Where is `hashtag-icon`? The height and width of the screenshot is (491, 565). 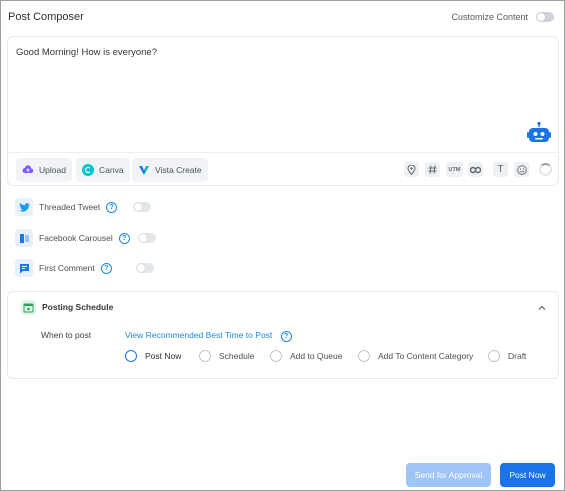 hashtag-icon is located at coordinates (432, 169).